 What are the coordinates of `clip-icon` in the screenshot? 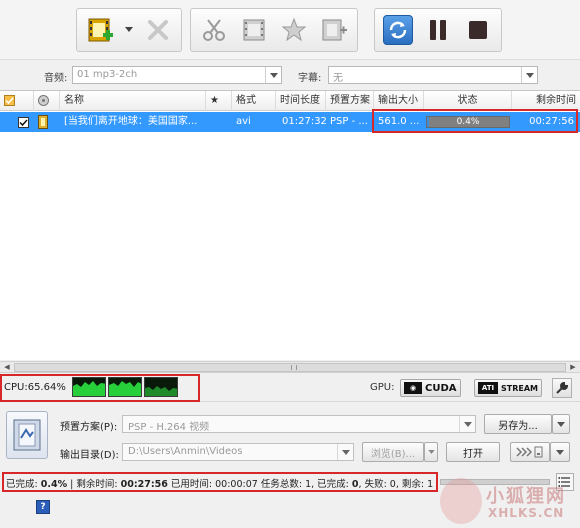 It's located at (254, 30).